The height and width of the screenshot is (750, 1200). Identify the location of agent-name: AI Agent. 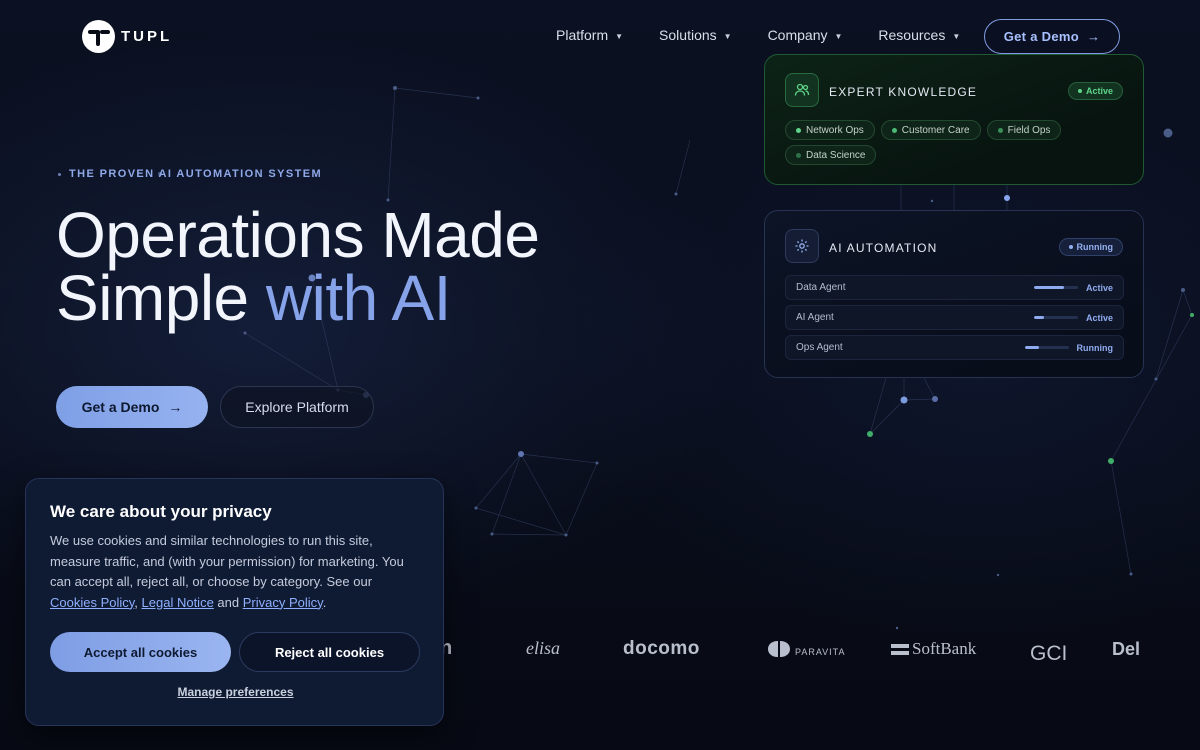
(815, 317).